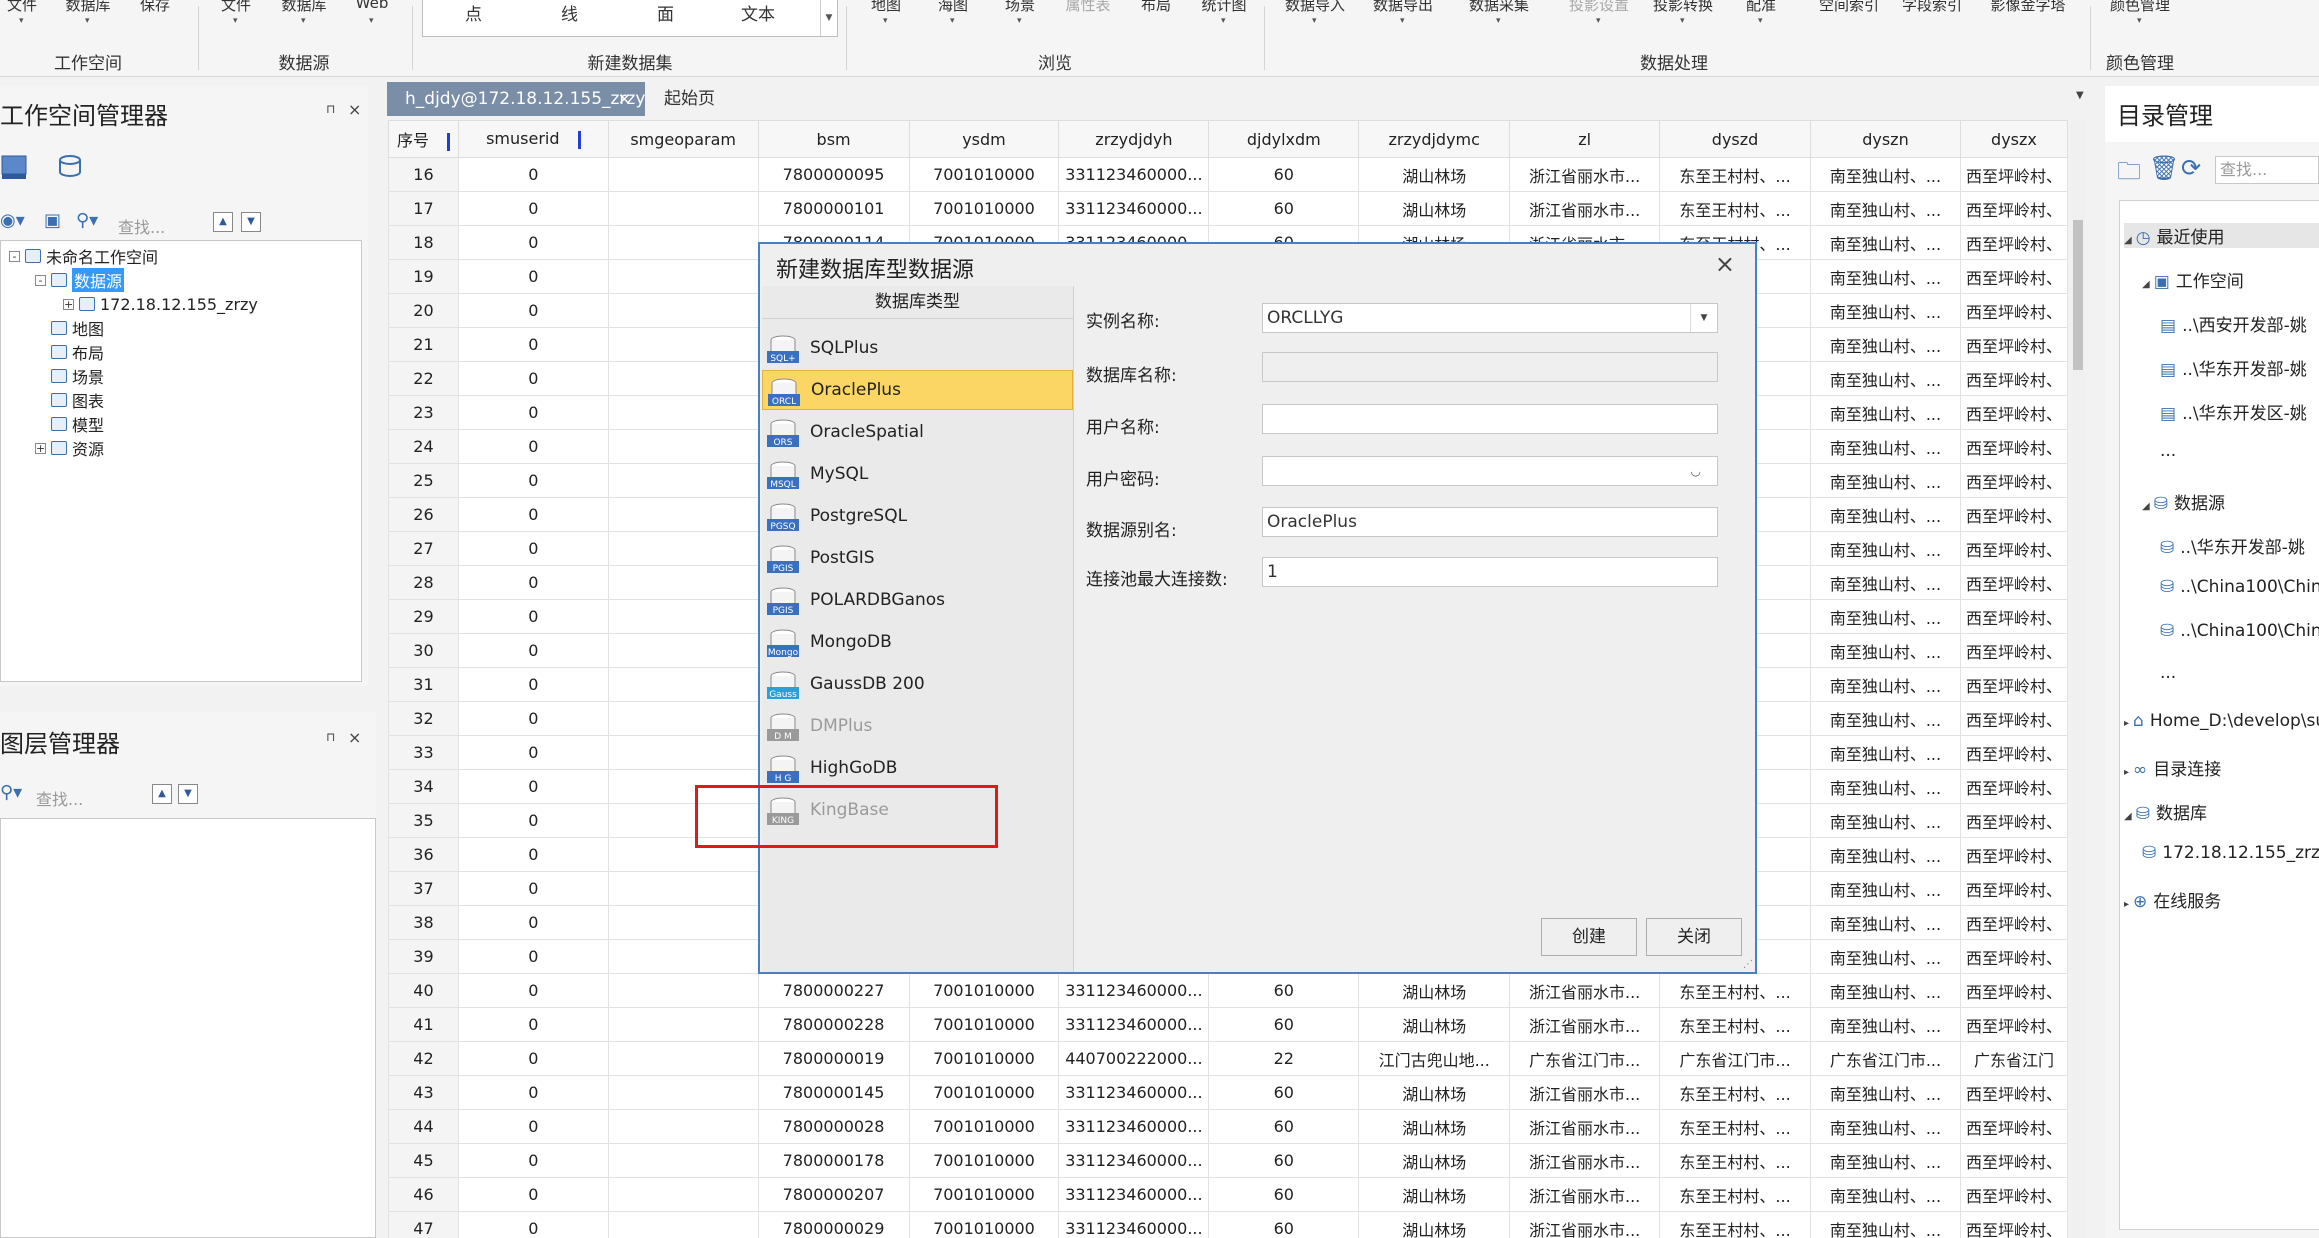 The width and height of the screenshot is (2319, 1238). What do you see at coordinates (917, 474) in the screenshot?
I see `db-type-mysql: MSQL MySQL` at bounding box center [917, 474].